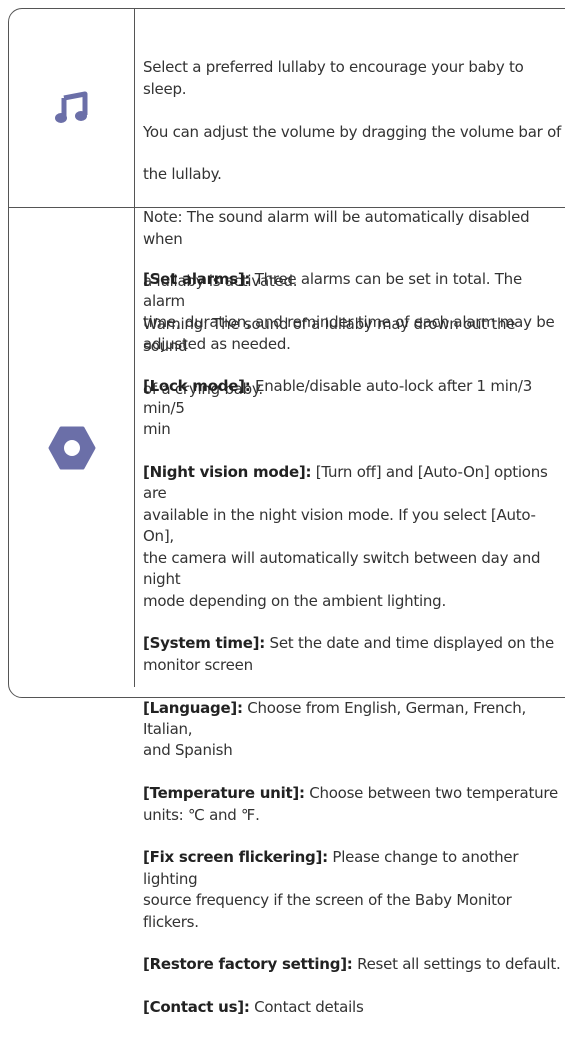  I want to click on settings-hexagon-icon, so click(71, 447).